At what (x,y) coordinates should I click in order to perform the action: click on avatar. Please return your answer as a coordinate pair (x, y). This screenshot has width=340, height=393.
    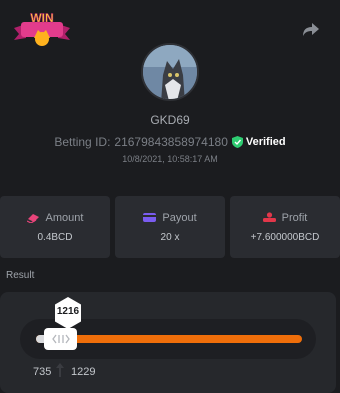
    Looking at the image, I should click on (170, 72).